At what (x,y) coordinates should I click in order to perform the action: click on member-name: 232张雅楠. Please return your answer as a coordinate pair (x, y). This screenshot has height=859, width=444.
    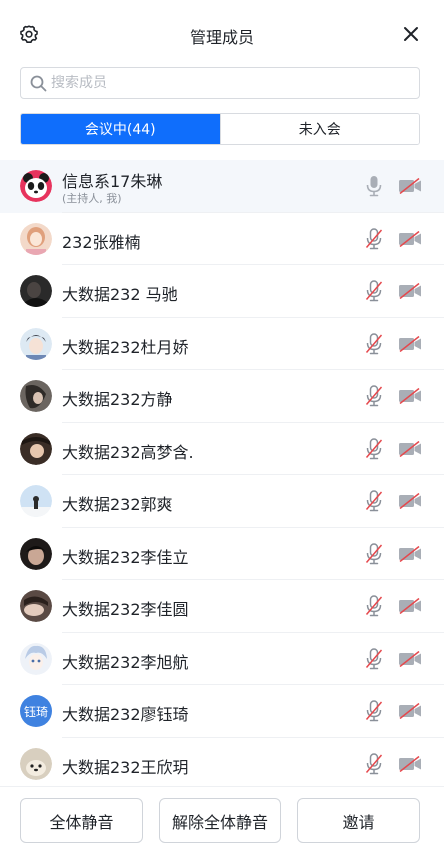
    Looking at the image, I should click on (101, 242).